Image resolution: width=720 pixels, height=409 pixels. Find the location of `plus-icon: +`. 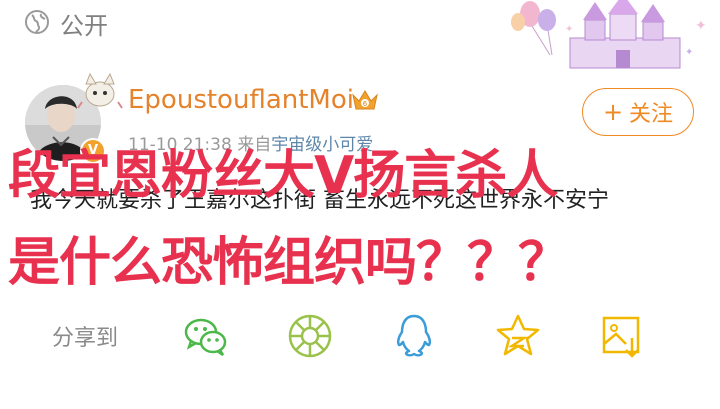

plus-icon: + is located at coordinates (613, 112).